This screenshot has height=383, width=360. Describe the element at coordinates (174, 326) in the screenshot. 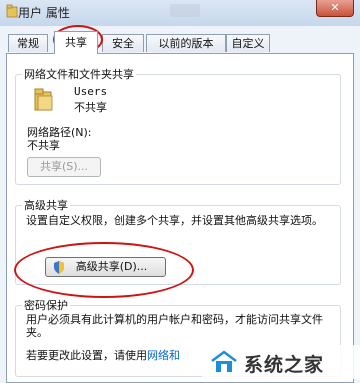

I see `password-description: 用户必须具有此计算机的用户帐户和密码，才能访问共享文件夹。` at that location.